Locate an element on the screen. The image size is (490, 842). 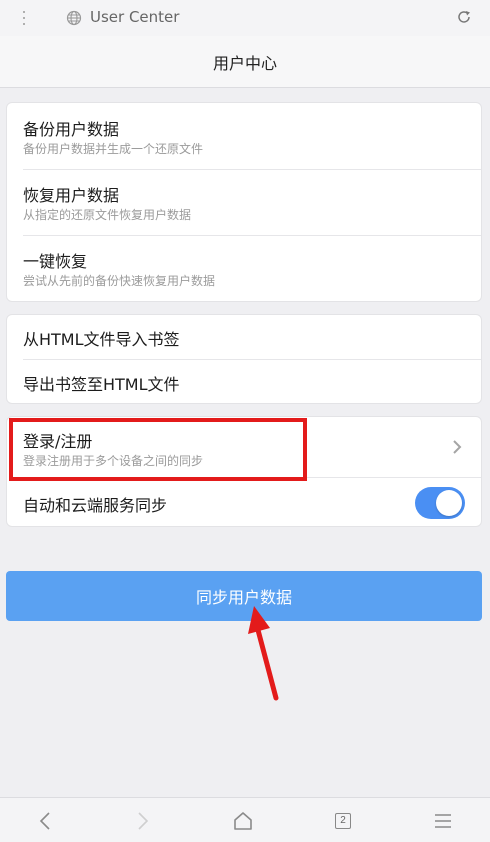
item-description: 尝试从先前的备份快速恢复用户数据 is located at coordinates (119, 281).